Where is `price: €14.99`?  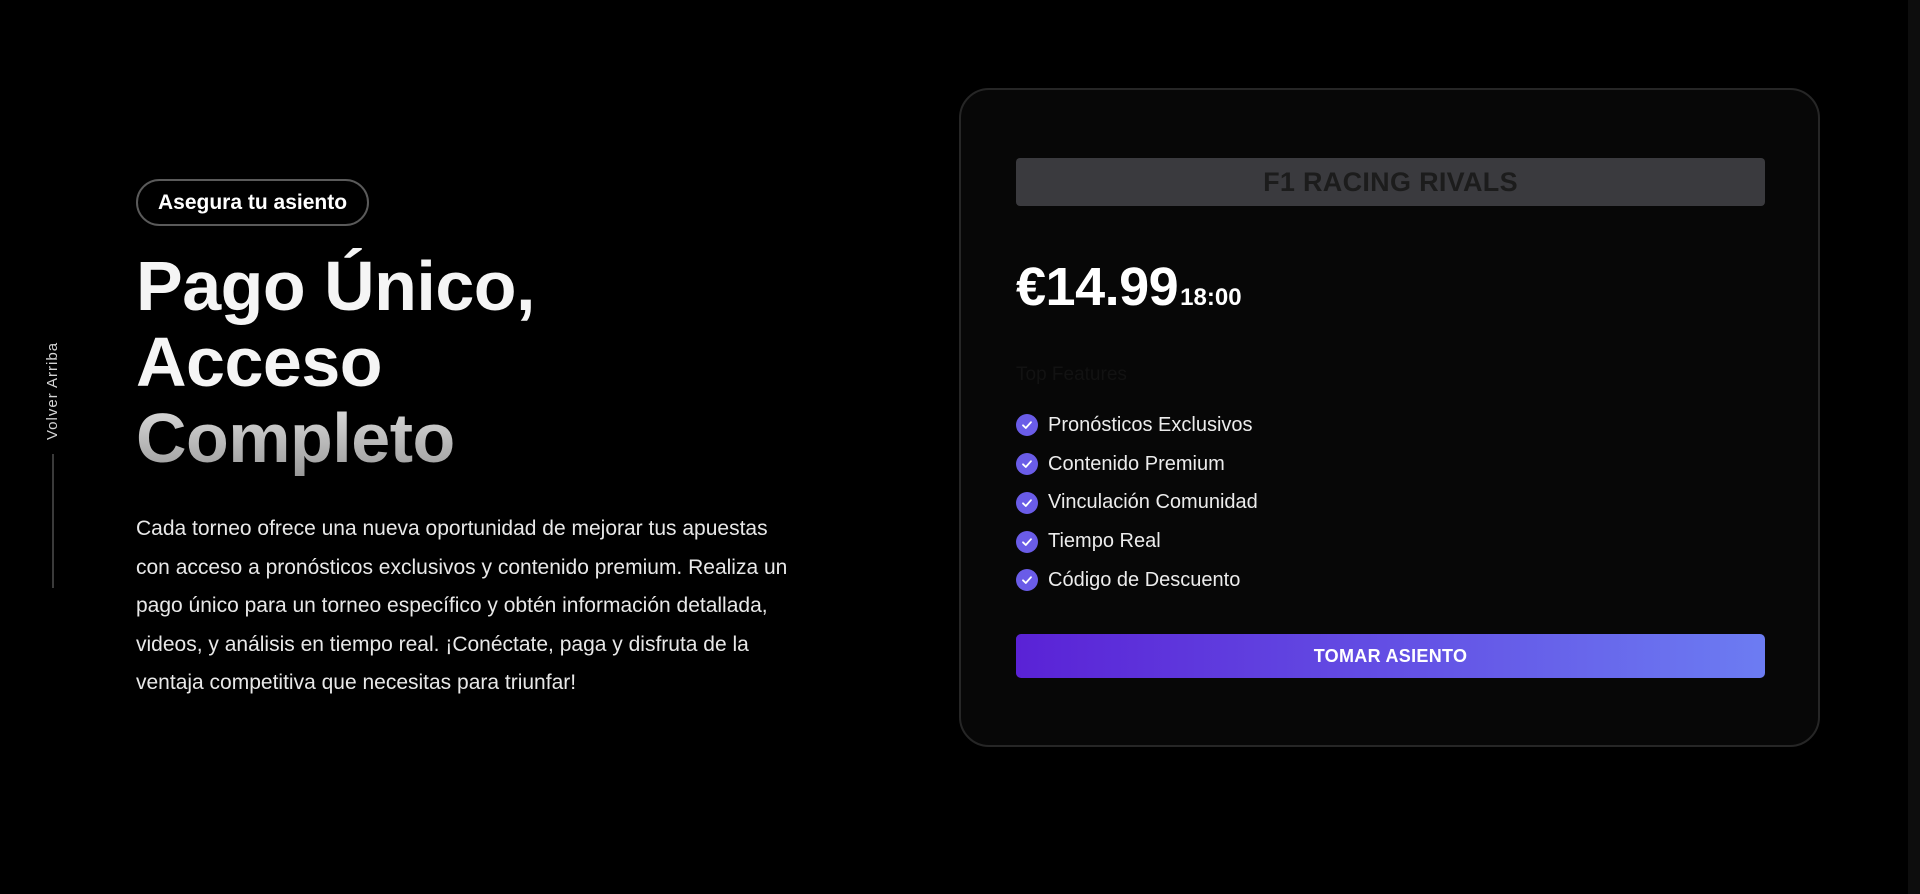
price: €14.99 is located at coordinates (1097, 287).